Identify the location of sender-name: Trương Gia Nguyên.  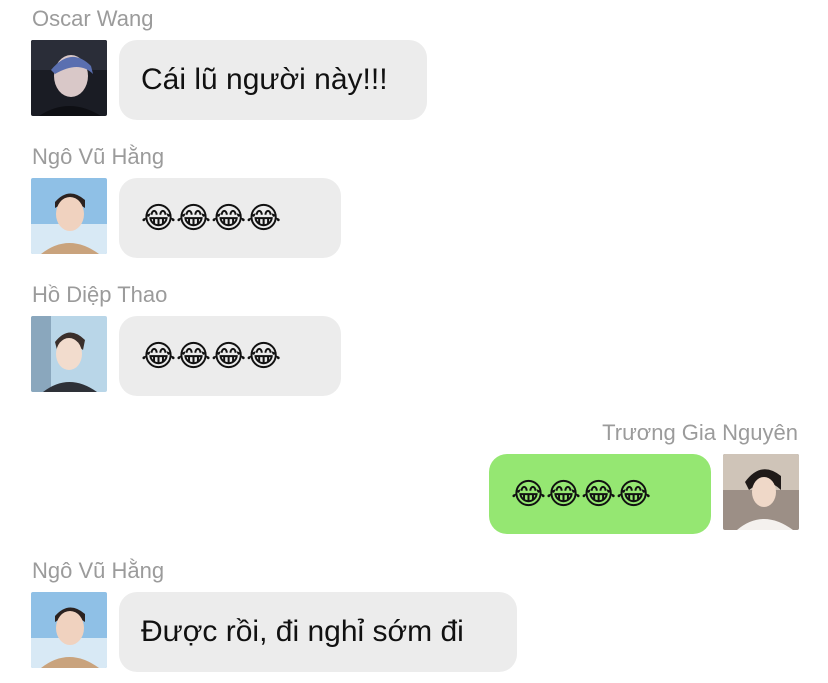
(700, 432).